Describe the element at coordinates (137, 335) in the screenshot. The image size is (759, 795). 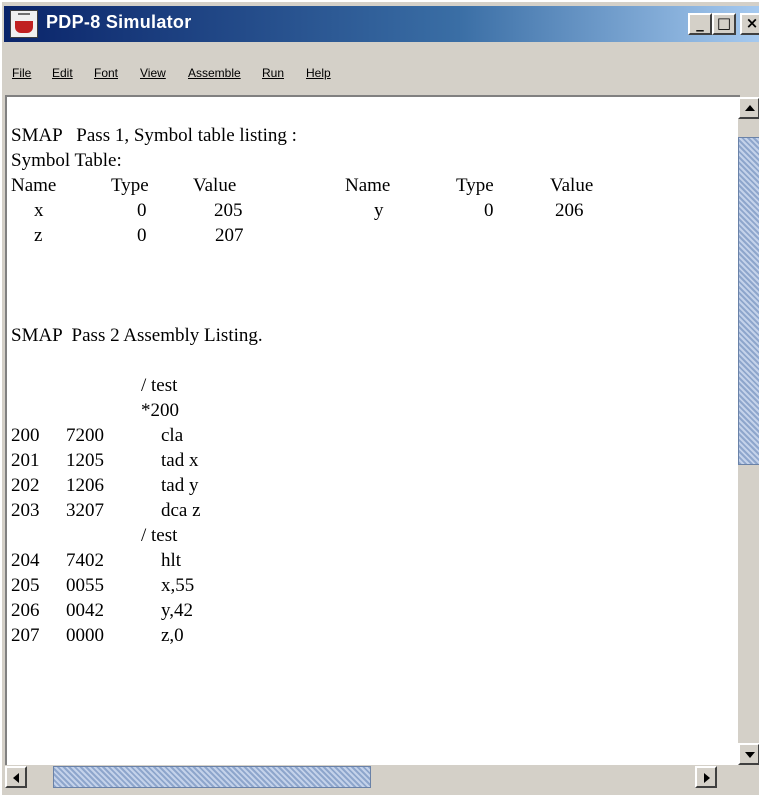
I see `pass2-header: SMAP Pass 2 Assembly Listing.` at that location.